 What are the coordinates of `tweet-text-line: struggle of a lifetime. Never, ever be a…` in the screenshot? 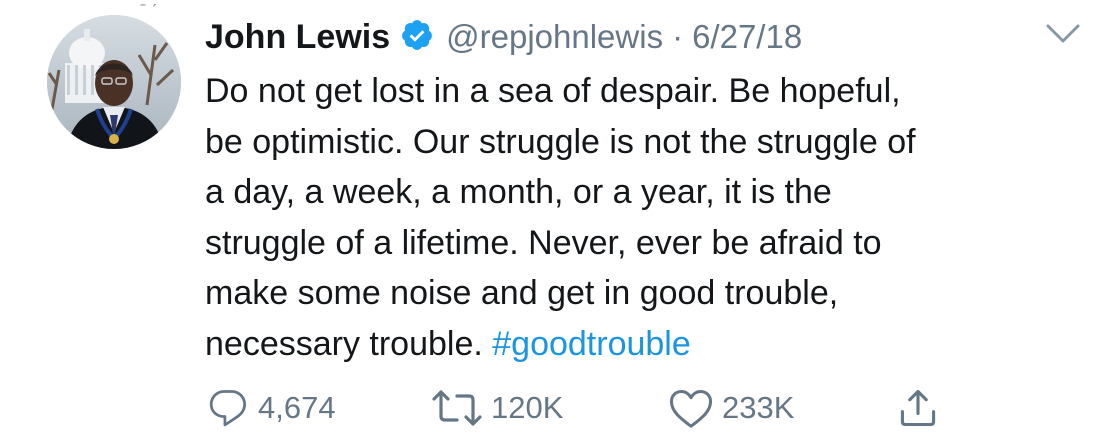 It's located at (543, 242).